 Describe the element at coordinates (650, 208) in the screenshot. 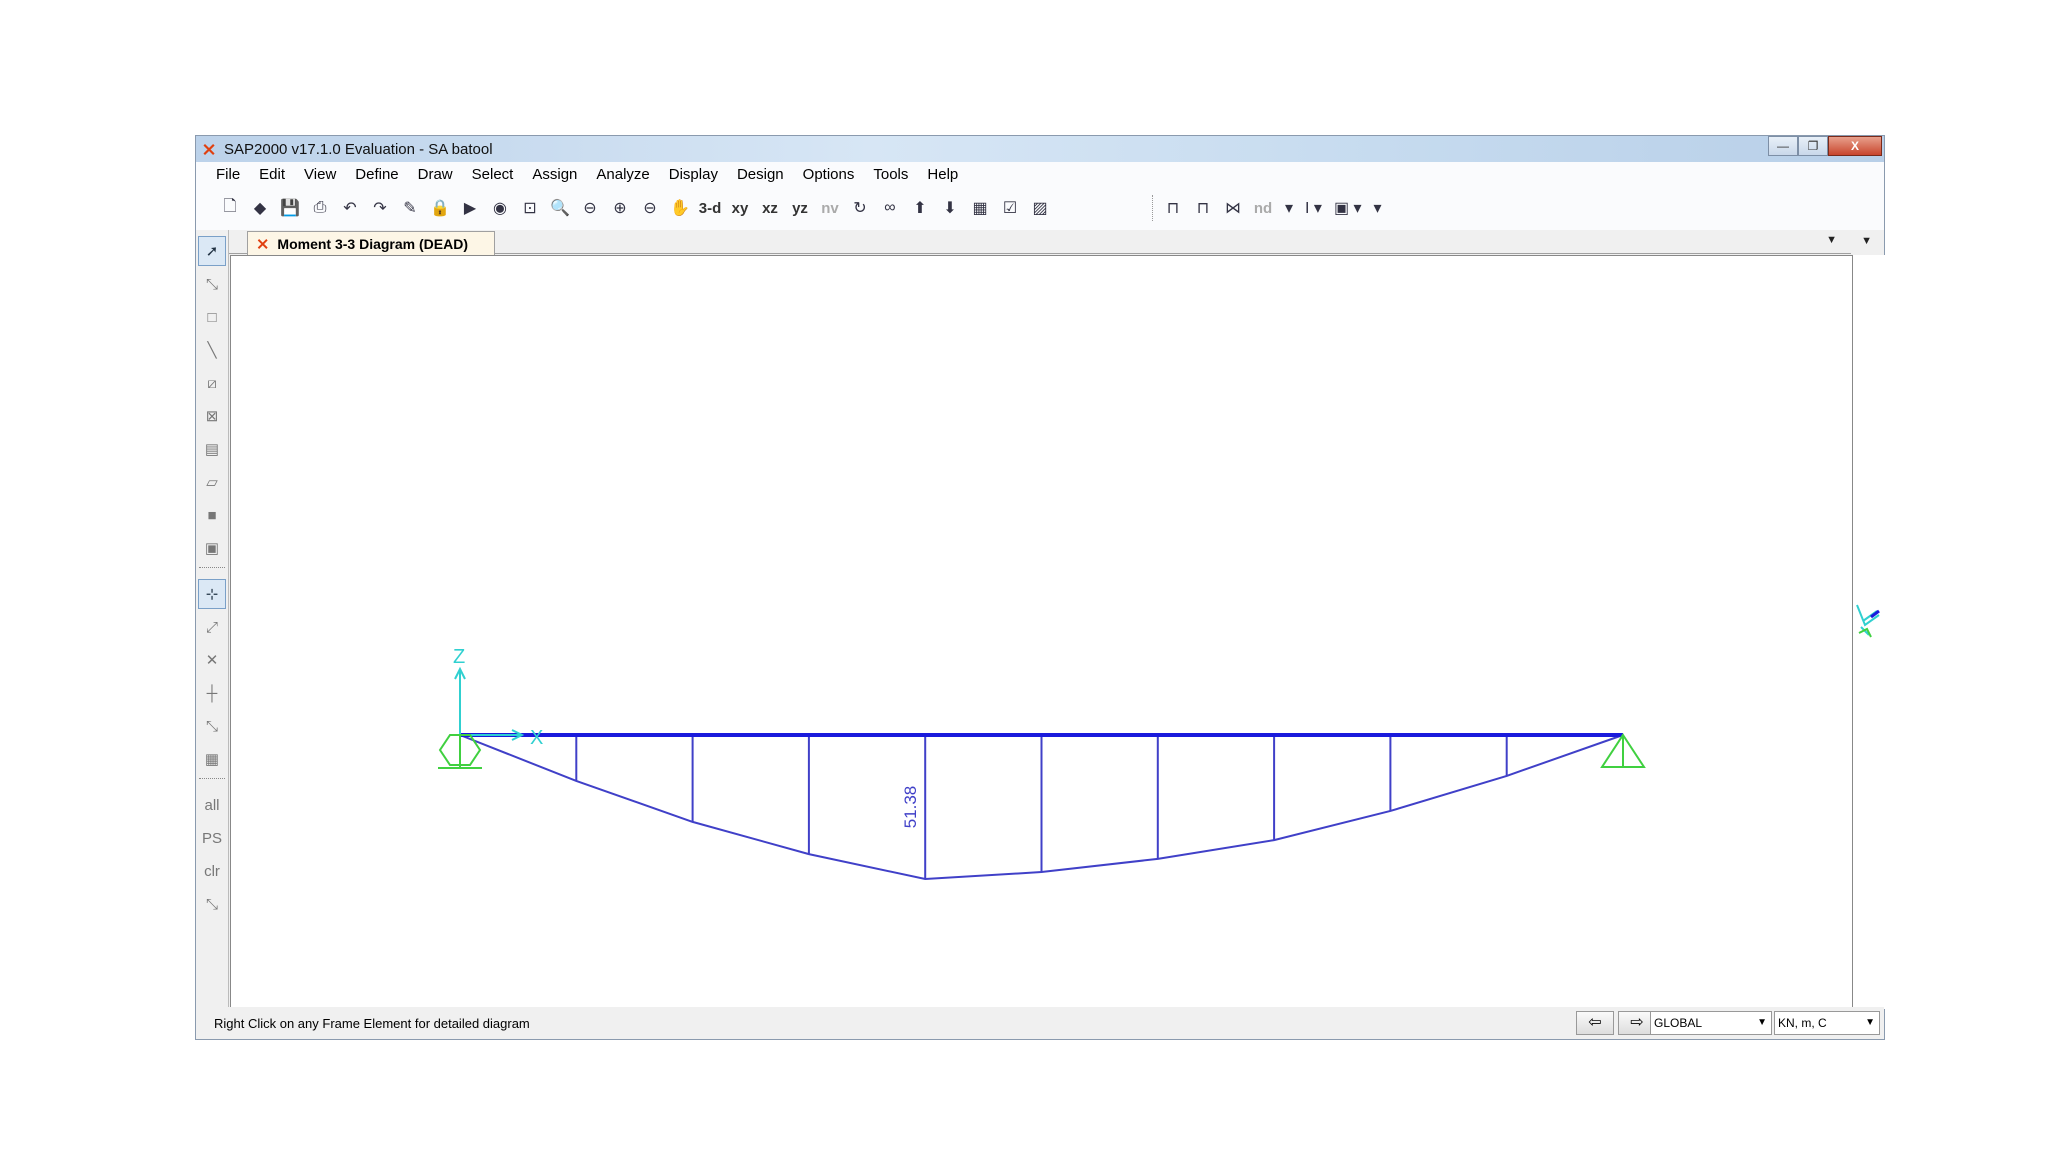

I see `zoom-out-button: ⊖` at that location.